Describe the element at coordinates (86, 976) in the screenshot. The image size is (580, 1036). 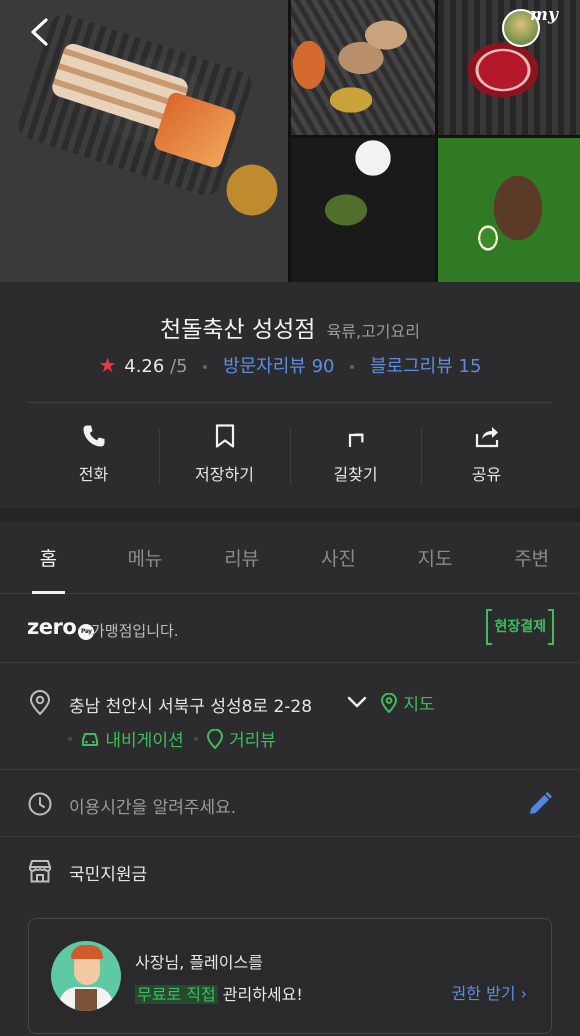
I see `chef-avatar` at that location.